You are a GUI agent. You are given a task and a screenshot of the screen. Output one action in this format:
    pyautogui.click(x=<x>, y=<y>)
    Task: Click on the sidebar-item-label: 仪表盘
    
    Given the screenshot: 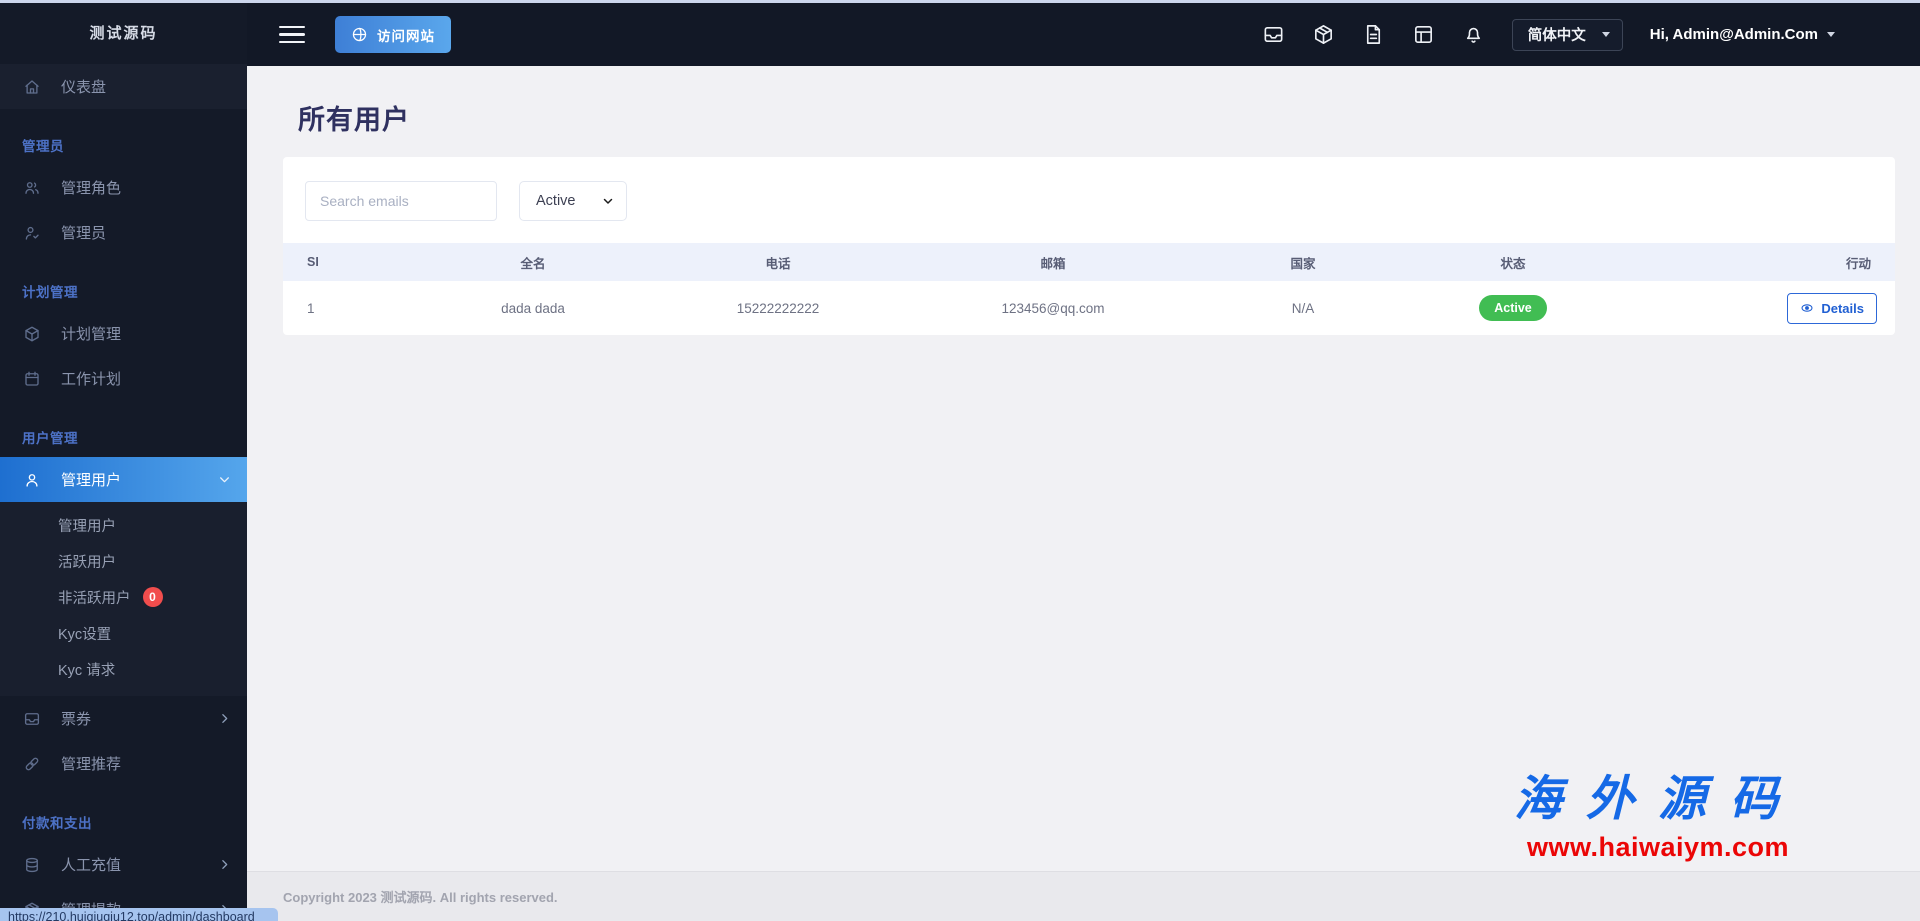 What is the action you would take?
    pyautogui.click(x=84, y=87)
    